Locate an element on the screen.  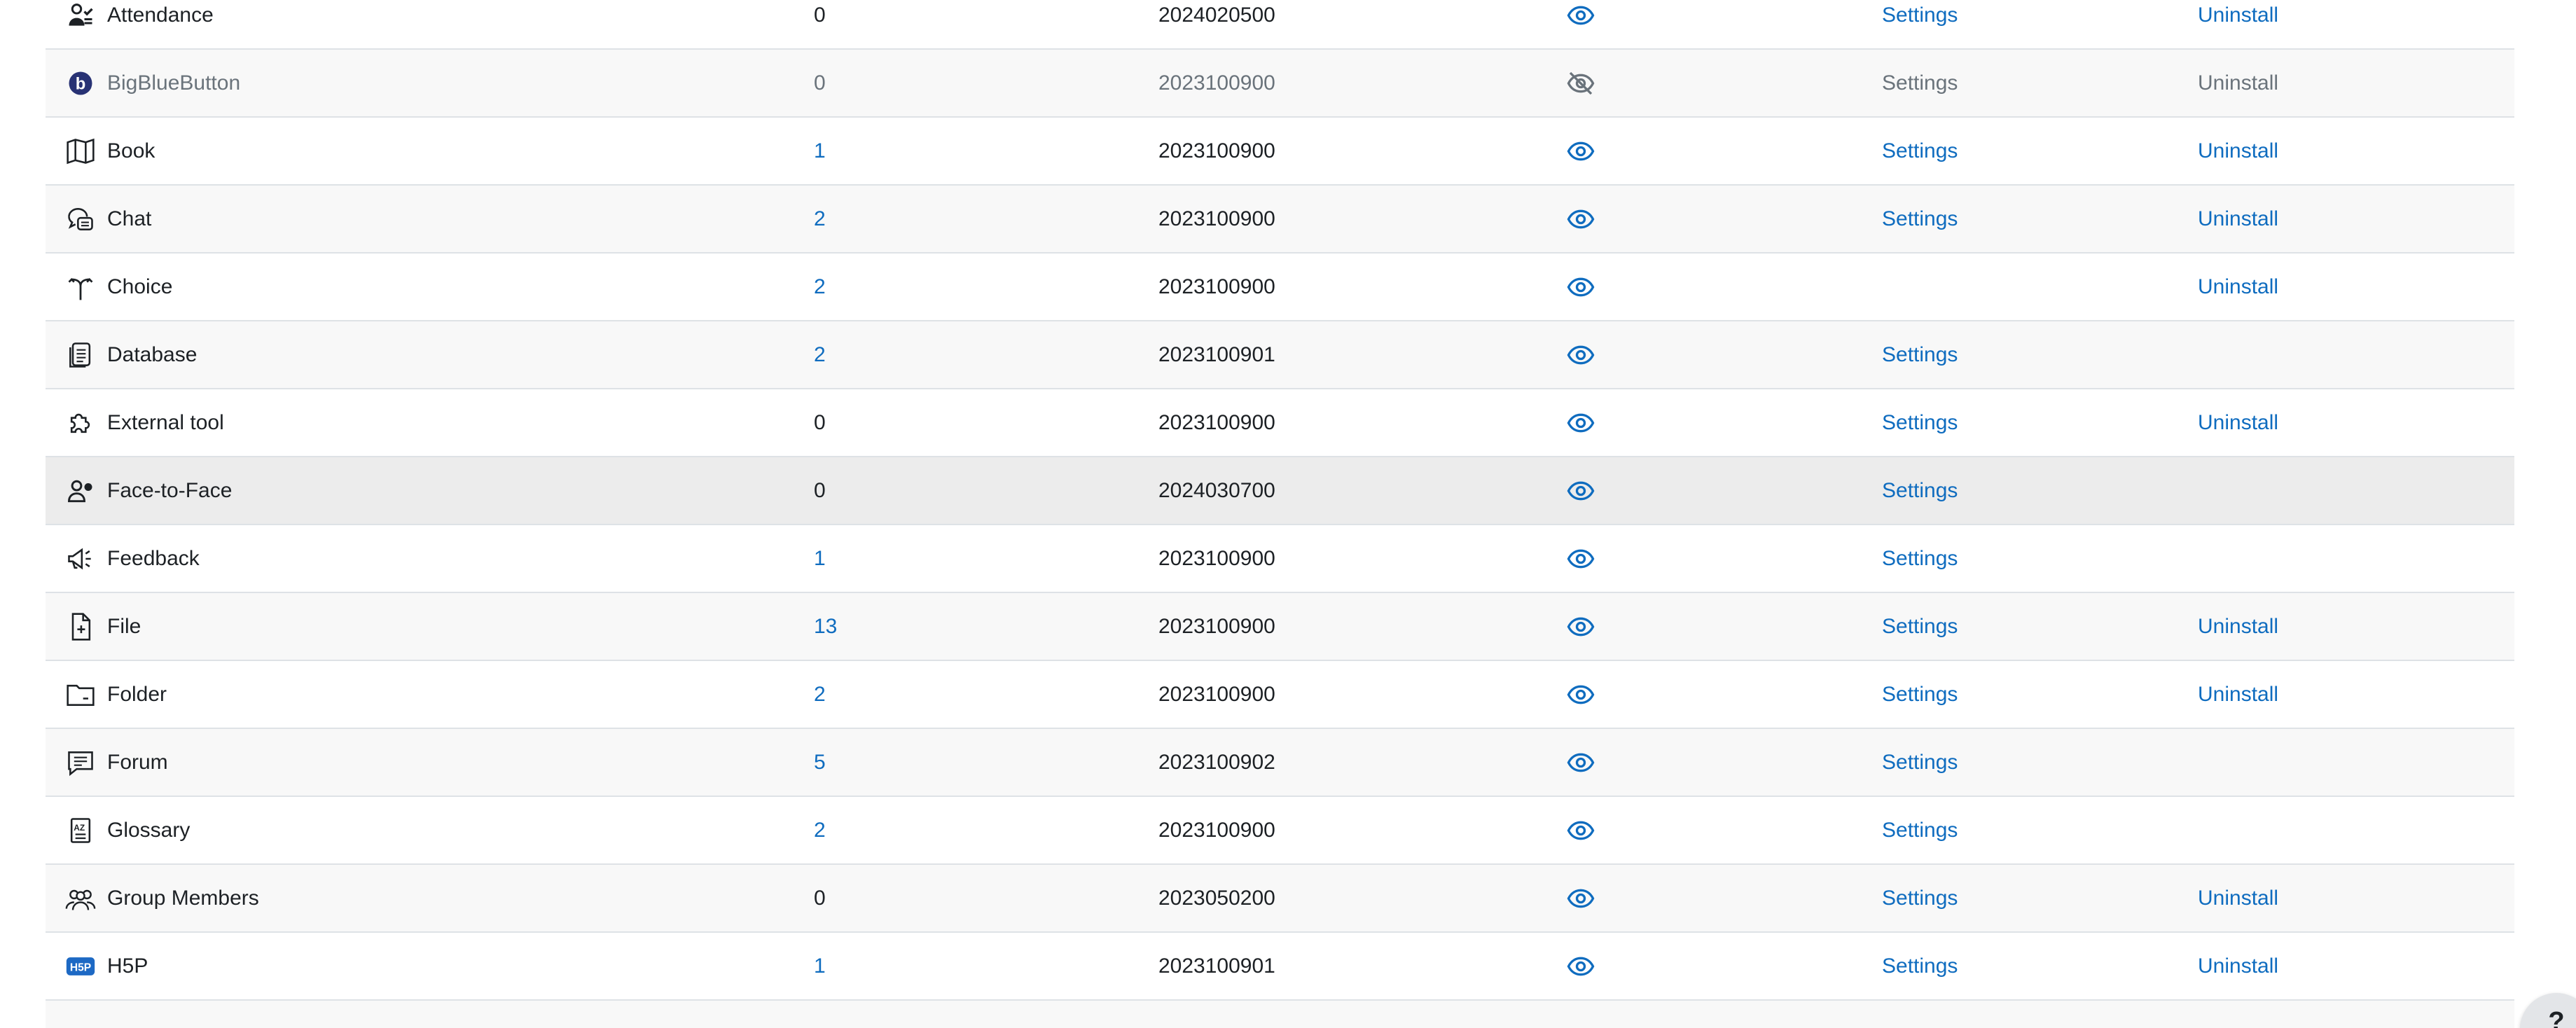
module-name: Book is located at coordinates (131, 150).